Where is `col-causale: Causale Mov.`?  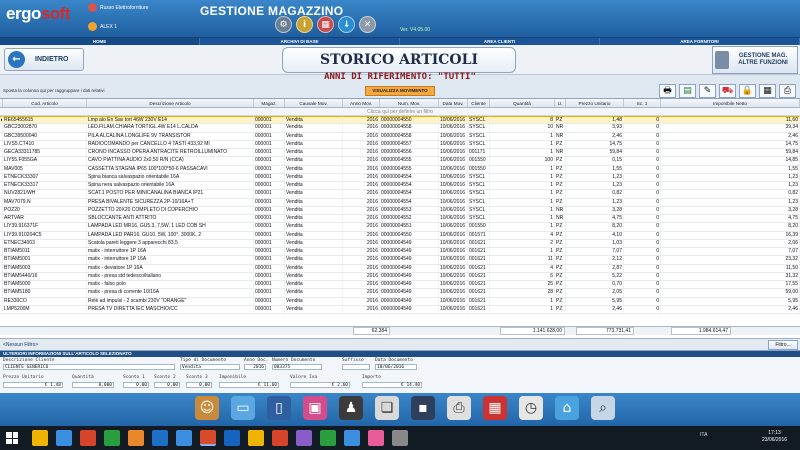
col-causale: Causale Mov. is located at coordinates (314, 103).